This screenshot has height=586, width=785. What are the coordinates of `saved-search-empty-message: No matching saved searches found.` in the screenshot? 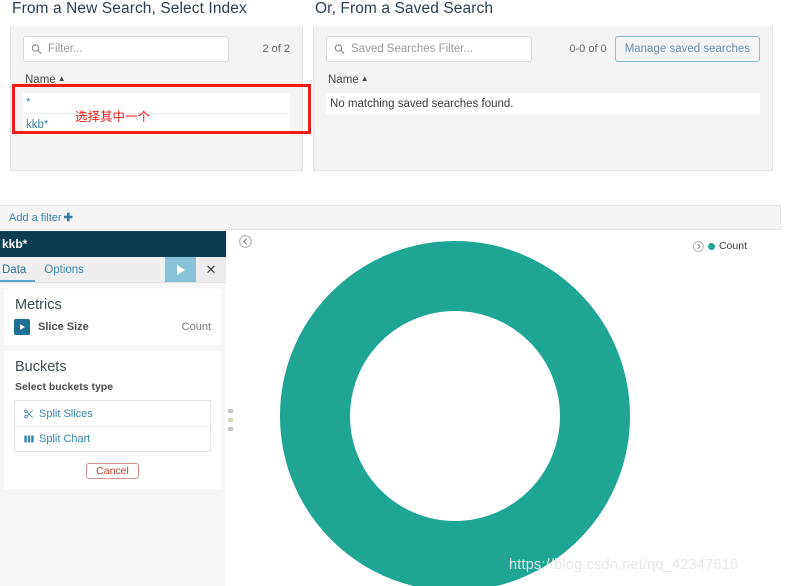 It's located at (543, 103).